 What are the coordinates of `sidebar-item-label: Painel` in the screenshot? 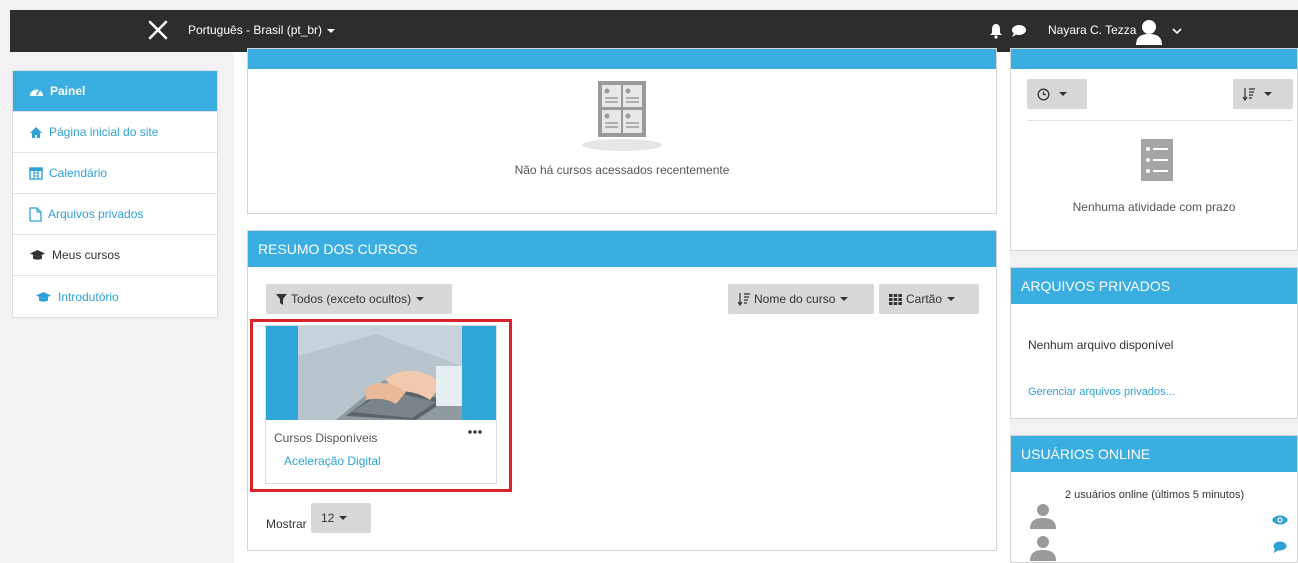 It's located at (68, 91).